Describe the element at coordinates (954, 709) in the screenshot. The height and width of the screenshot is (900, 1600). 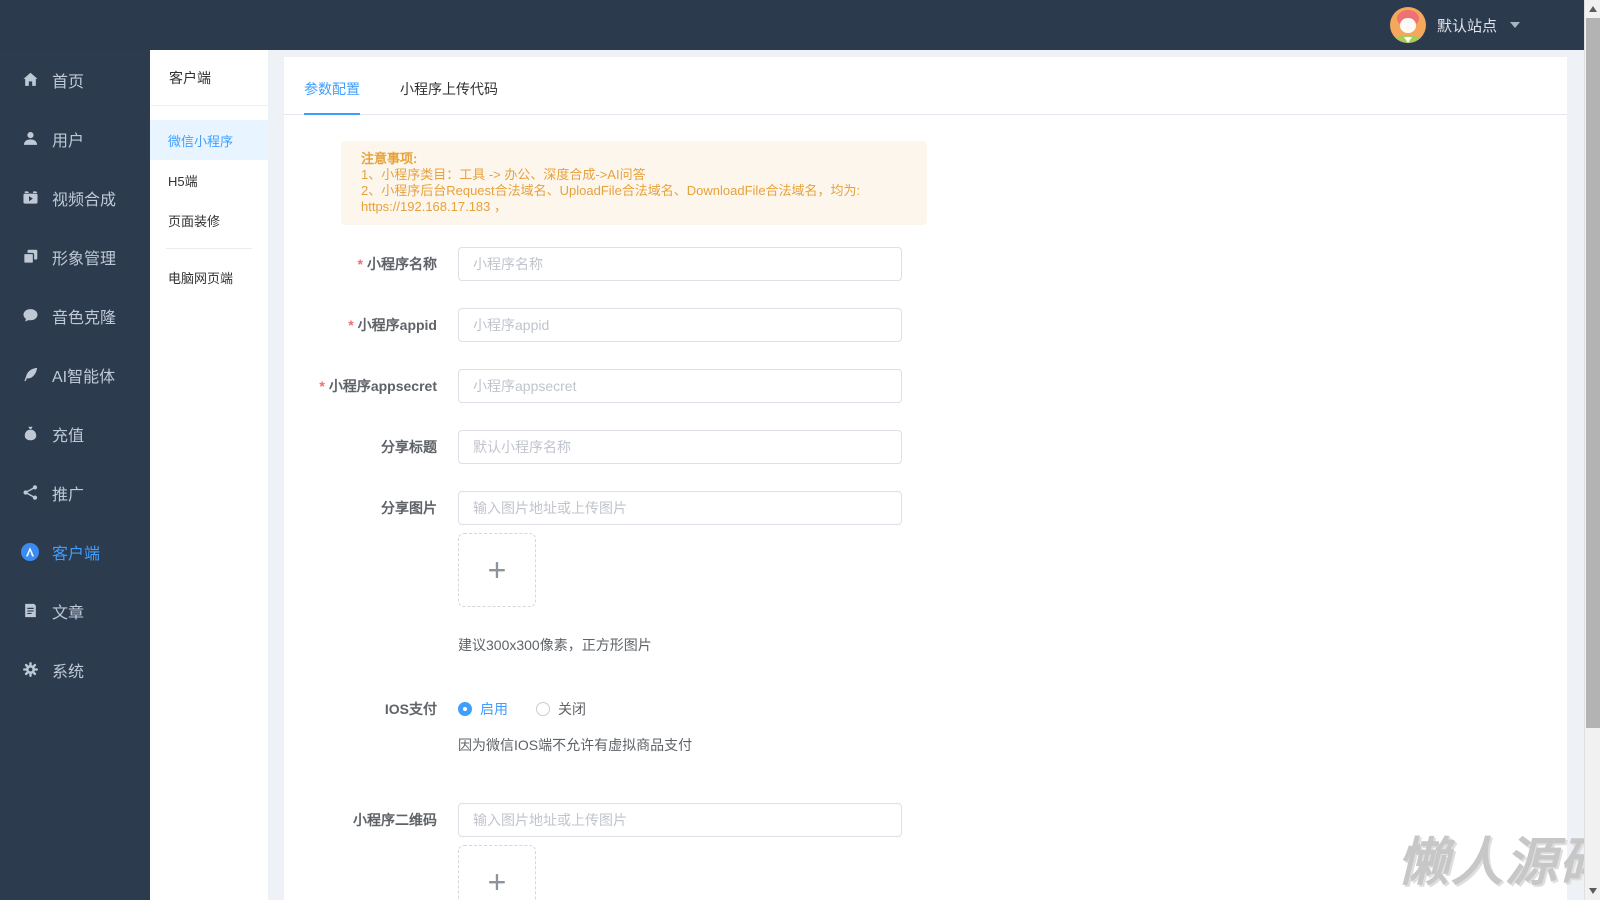
I see `form-row-ios-pay: IOS支付 启用 关闭` at that location.